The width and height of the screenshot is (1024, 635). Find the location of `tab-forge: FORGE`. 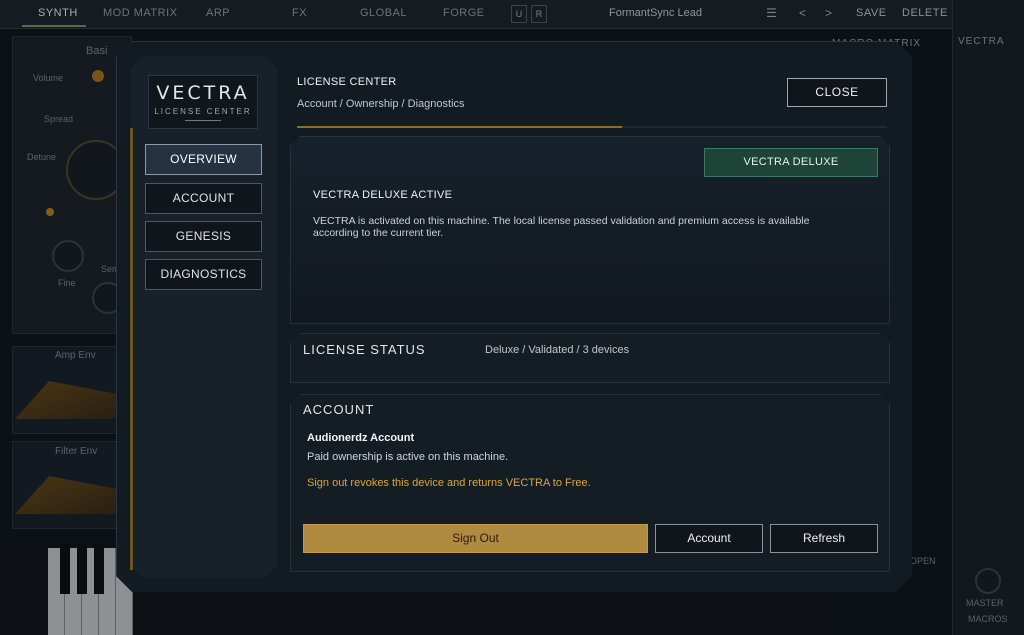

tab-forge: FORGE is located at coordinates (464, 13).